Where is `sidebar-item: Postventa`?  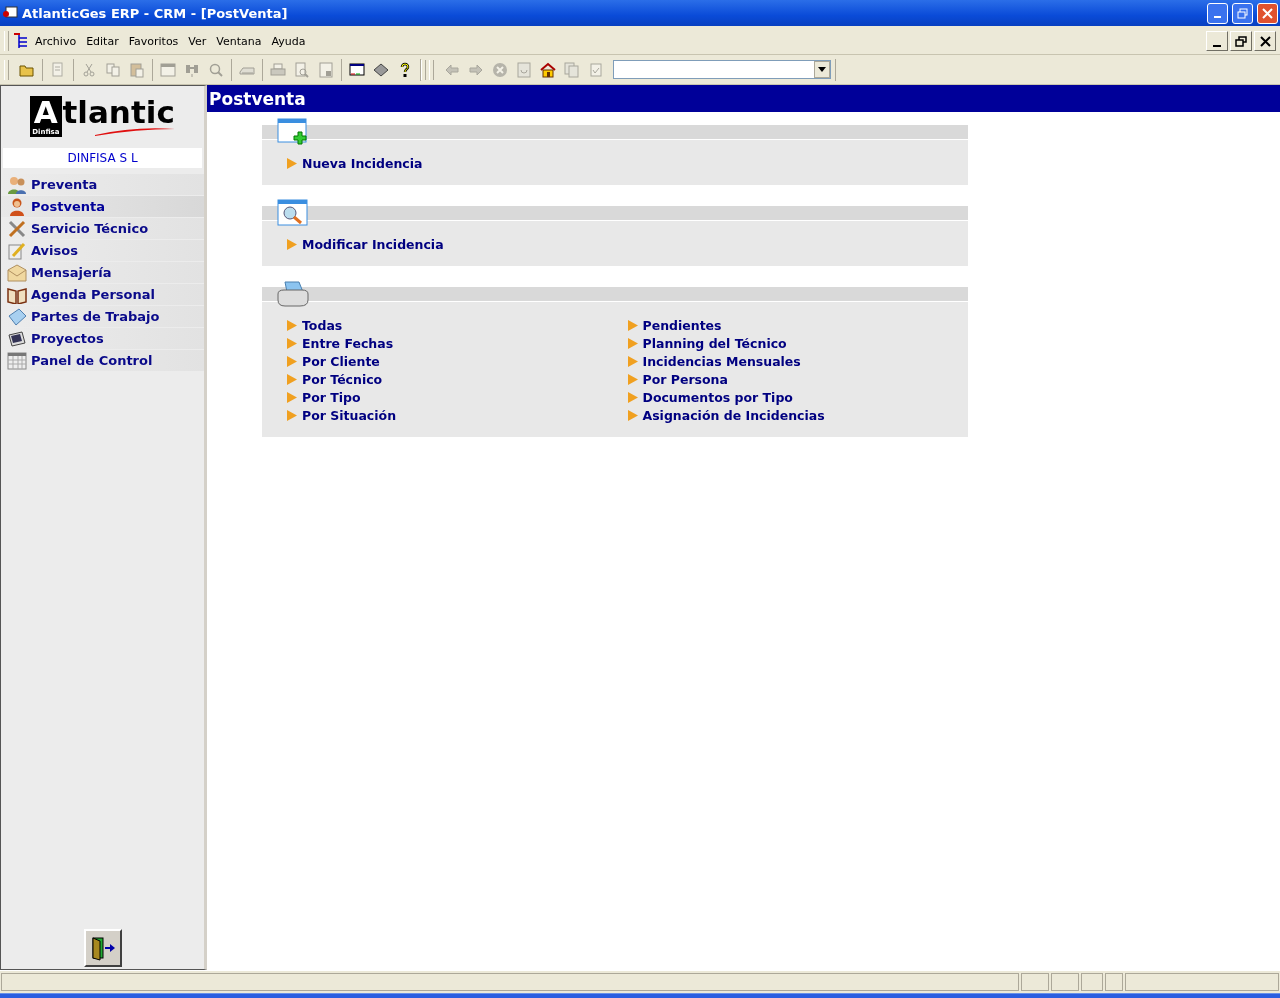 sidebar-item: Postventa is located at coordinates (102, 206).